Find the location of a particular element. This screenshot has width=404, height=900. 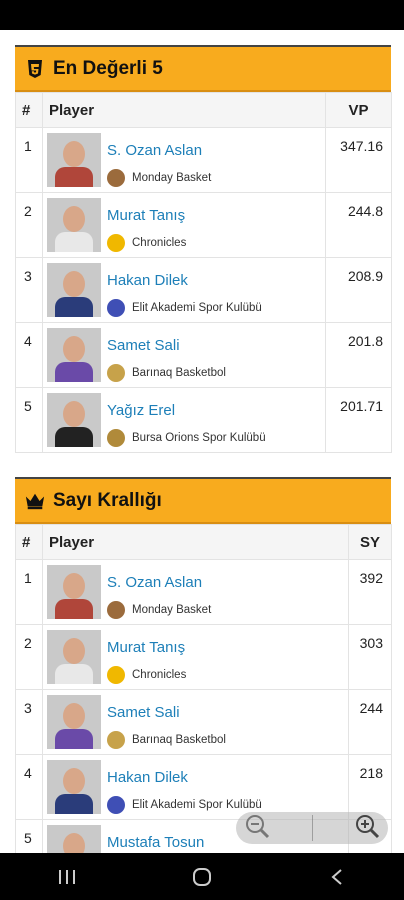

table-row: 3 Samet Sali Barınaq Basketbol 244 is located at coordinates (203, 722).